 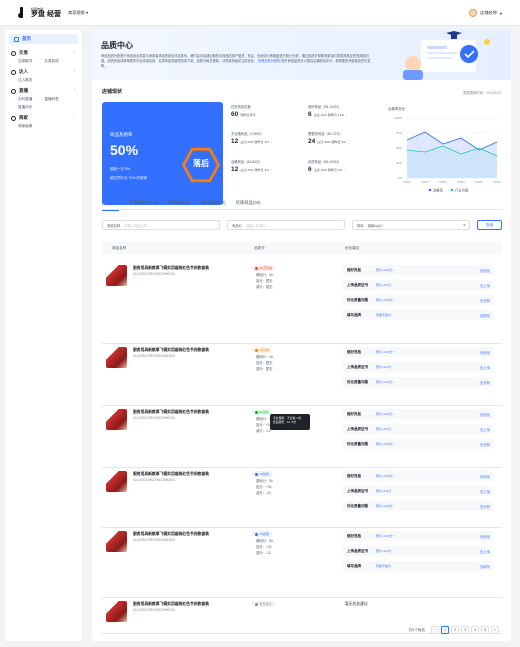 What do you see at coordinates (411, 225) in the screenshot?
I see `sort-select: 排序 销量top10 ▾` at bounding box center [411, 225].